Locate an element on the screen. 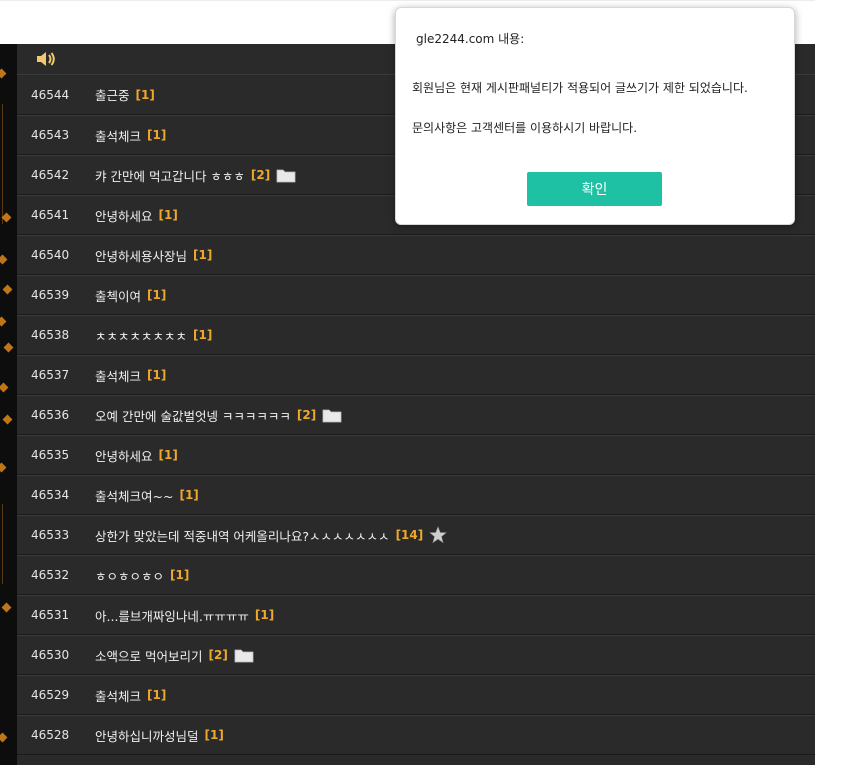 The height and width of the screenshot is (765, 862). post-title-wrap: ㅊㅊㅊㅊㅊㅊㅊㅊ [1] is located at coordinates (153, 335).